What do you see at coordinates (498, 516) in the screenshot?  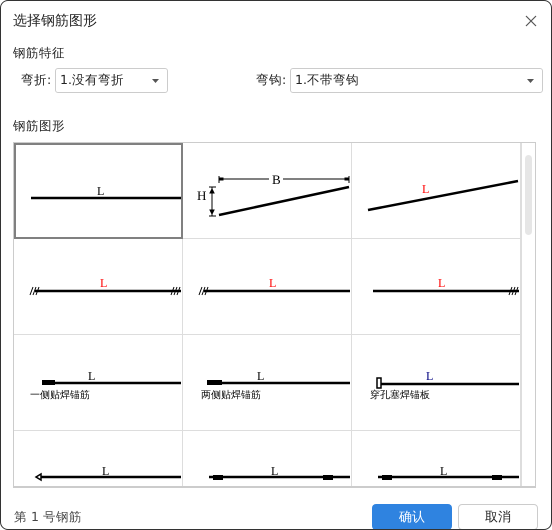 I see `cancel-button: 取消` at bounding box center [498, 516].